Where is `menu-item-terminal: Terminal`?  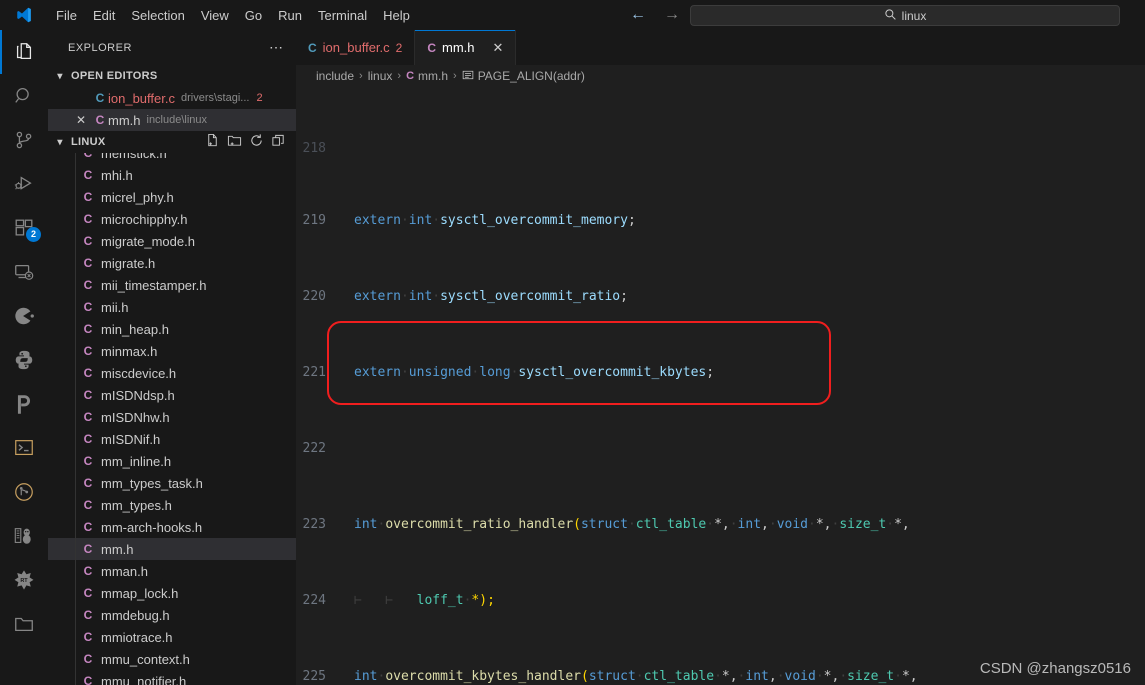
menu-item-terminal: Terminal is located at coordinates (342, 15).